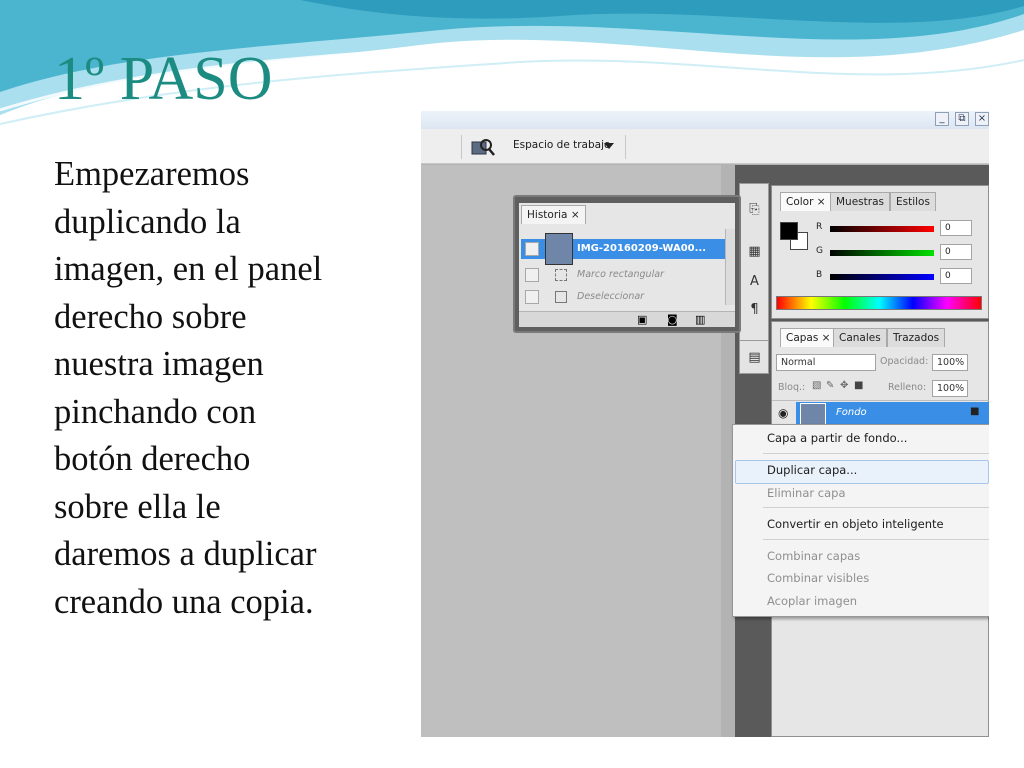 The width and height of the screenshot is (1024, 768). What do you see at coordinates (150, 316) in the screenshot?
I see `body-line: derecho sobre` at bounding box center [150, 316].